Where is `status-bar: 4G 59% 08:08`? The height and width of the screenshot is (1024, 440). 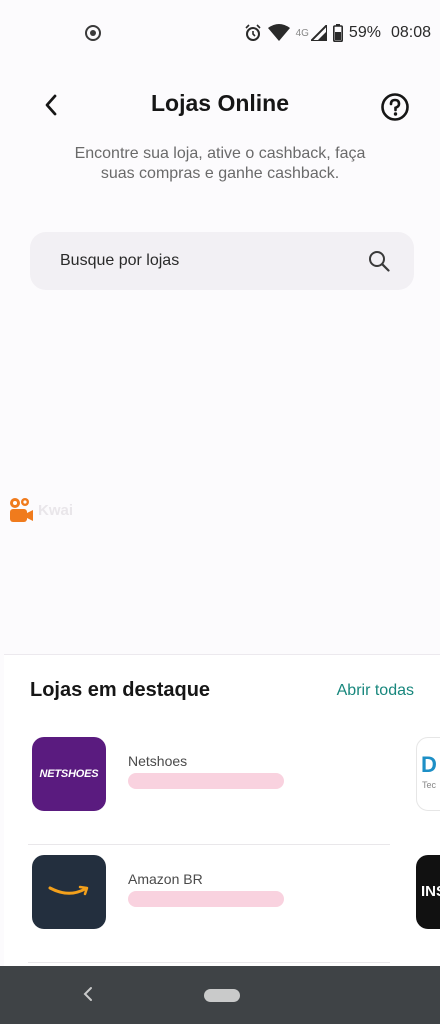 status-bar: 4G 59% 08:08 is located at coordinates (220, 33).